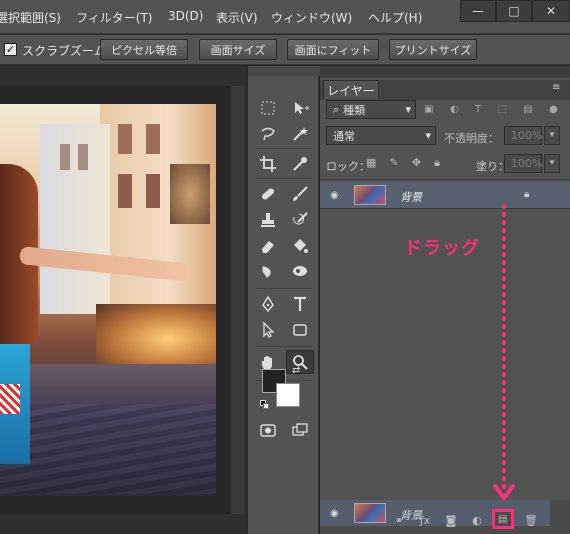 The width and height of the screenshot is (570, 534). I want to click on pixel-filter-icon: ▣, so click(428, 111).